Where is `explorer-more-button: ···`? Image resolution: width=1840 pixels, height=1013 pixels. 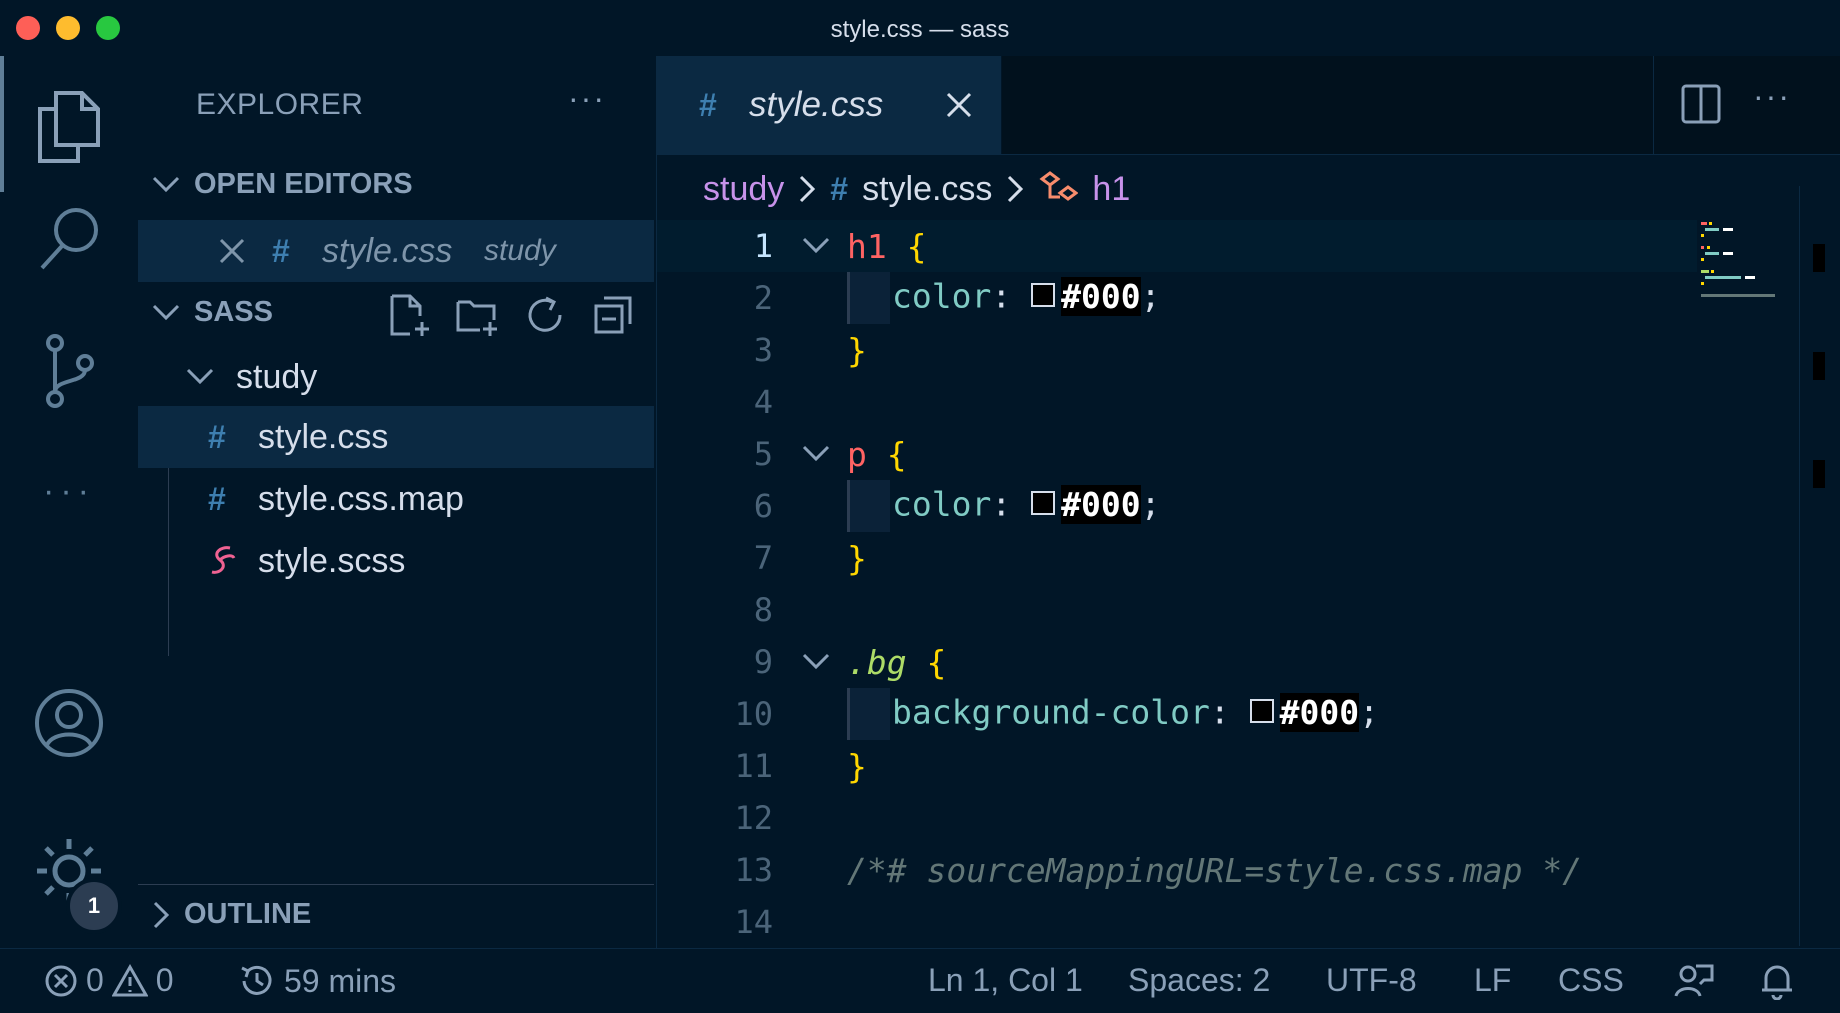 explorer-more-button: ··· is located at coordinates (587, 98).